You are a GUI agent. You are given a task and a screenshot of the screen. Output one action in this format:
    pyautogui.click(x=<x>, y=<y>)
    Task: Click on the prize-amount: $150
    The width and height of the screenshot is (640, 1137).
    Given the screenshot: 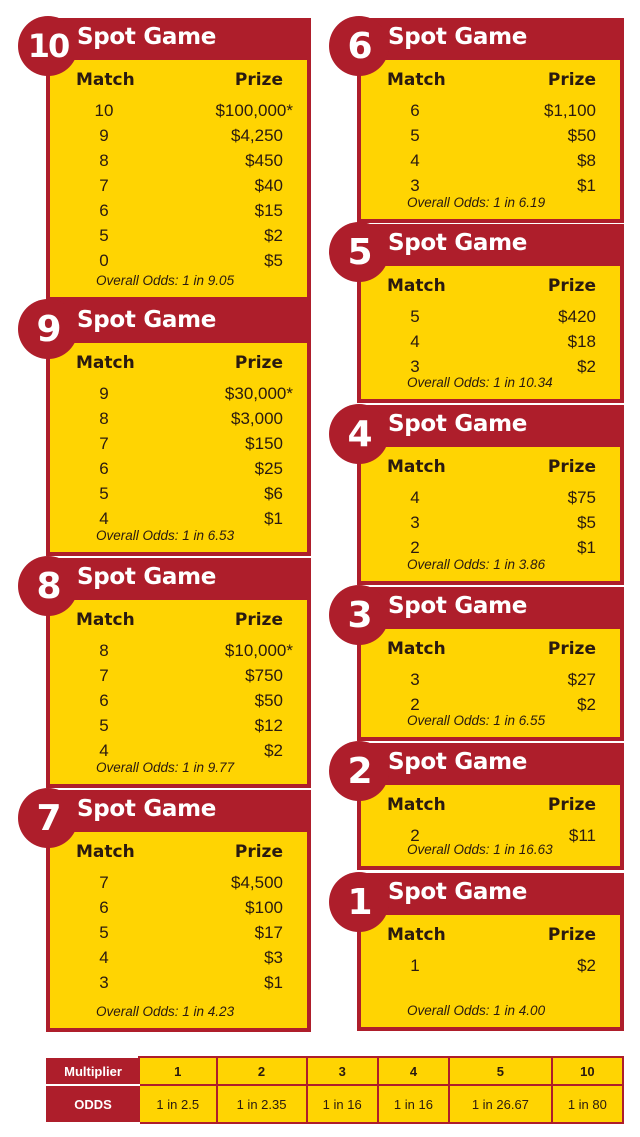 What is the action you would take?
    pyautogui.click(x=264, y=443)
    